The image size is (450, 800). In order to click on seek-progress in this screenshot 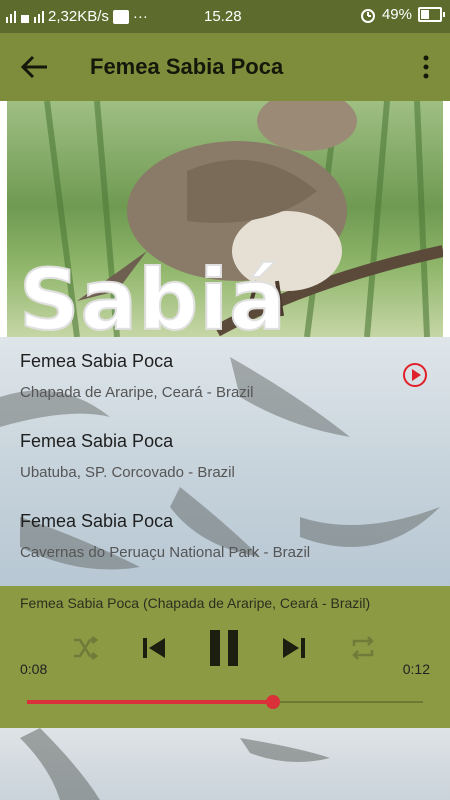, I will do `click(150, 702)`.